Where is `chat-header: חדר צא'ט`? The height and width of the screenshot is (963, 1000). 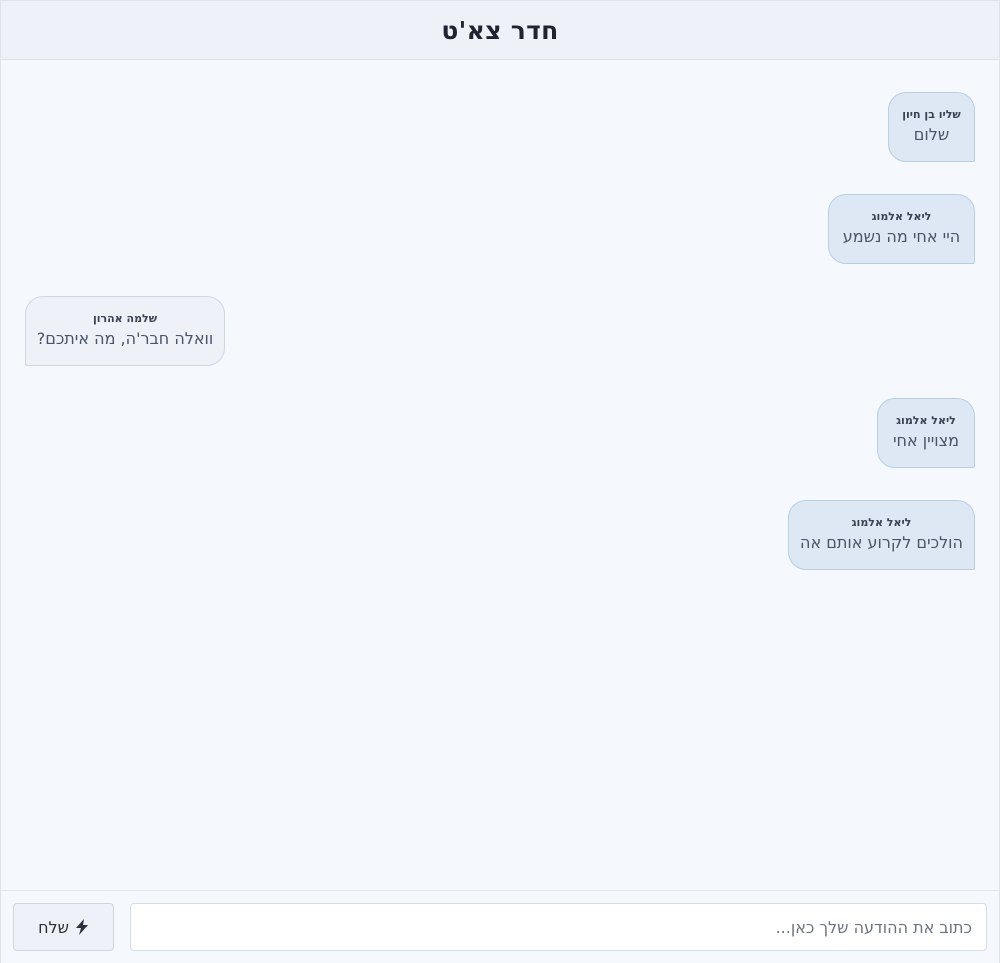 chat-header: חדר צא'ט is located at coordinates (500, 30).